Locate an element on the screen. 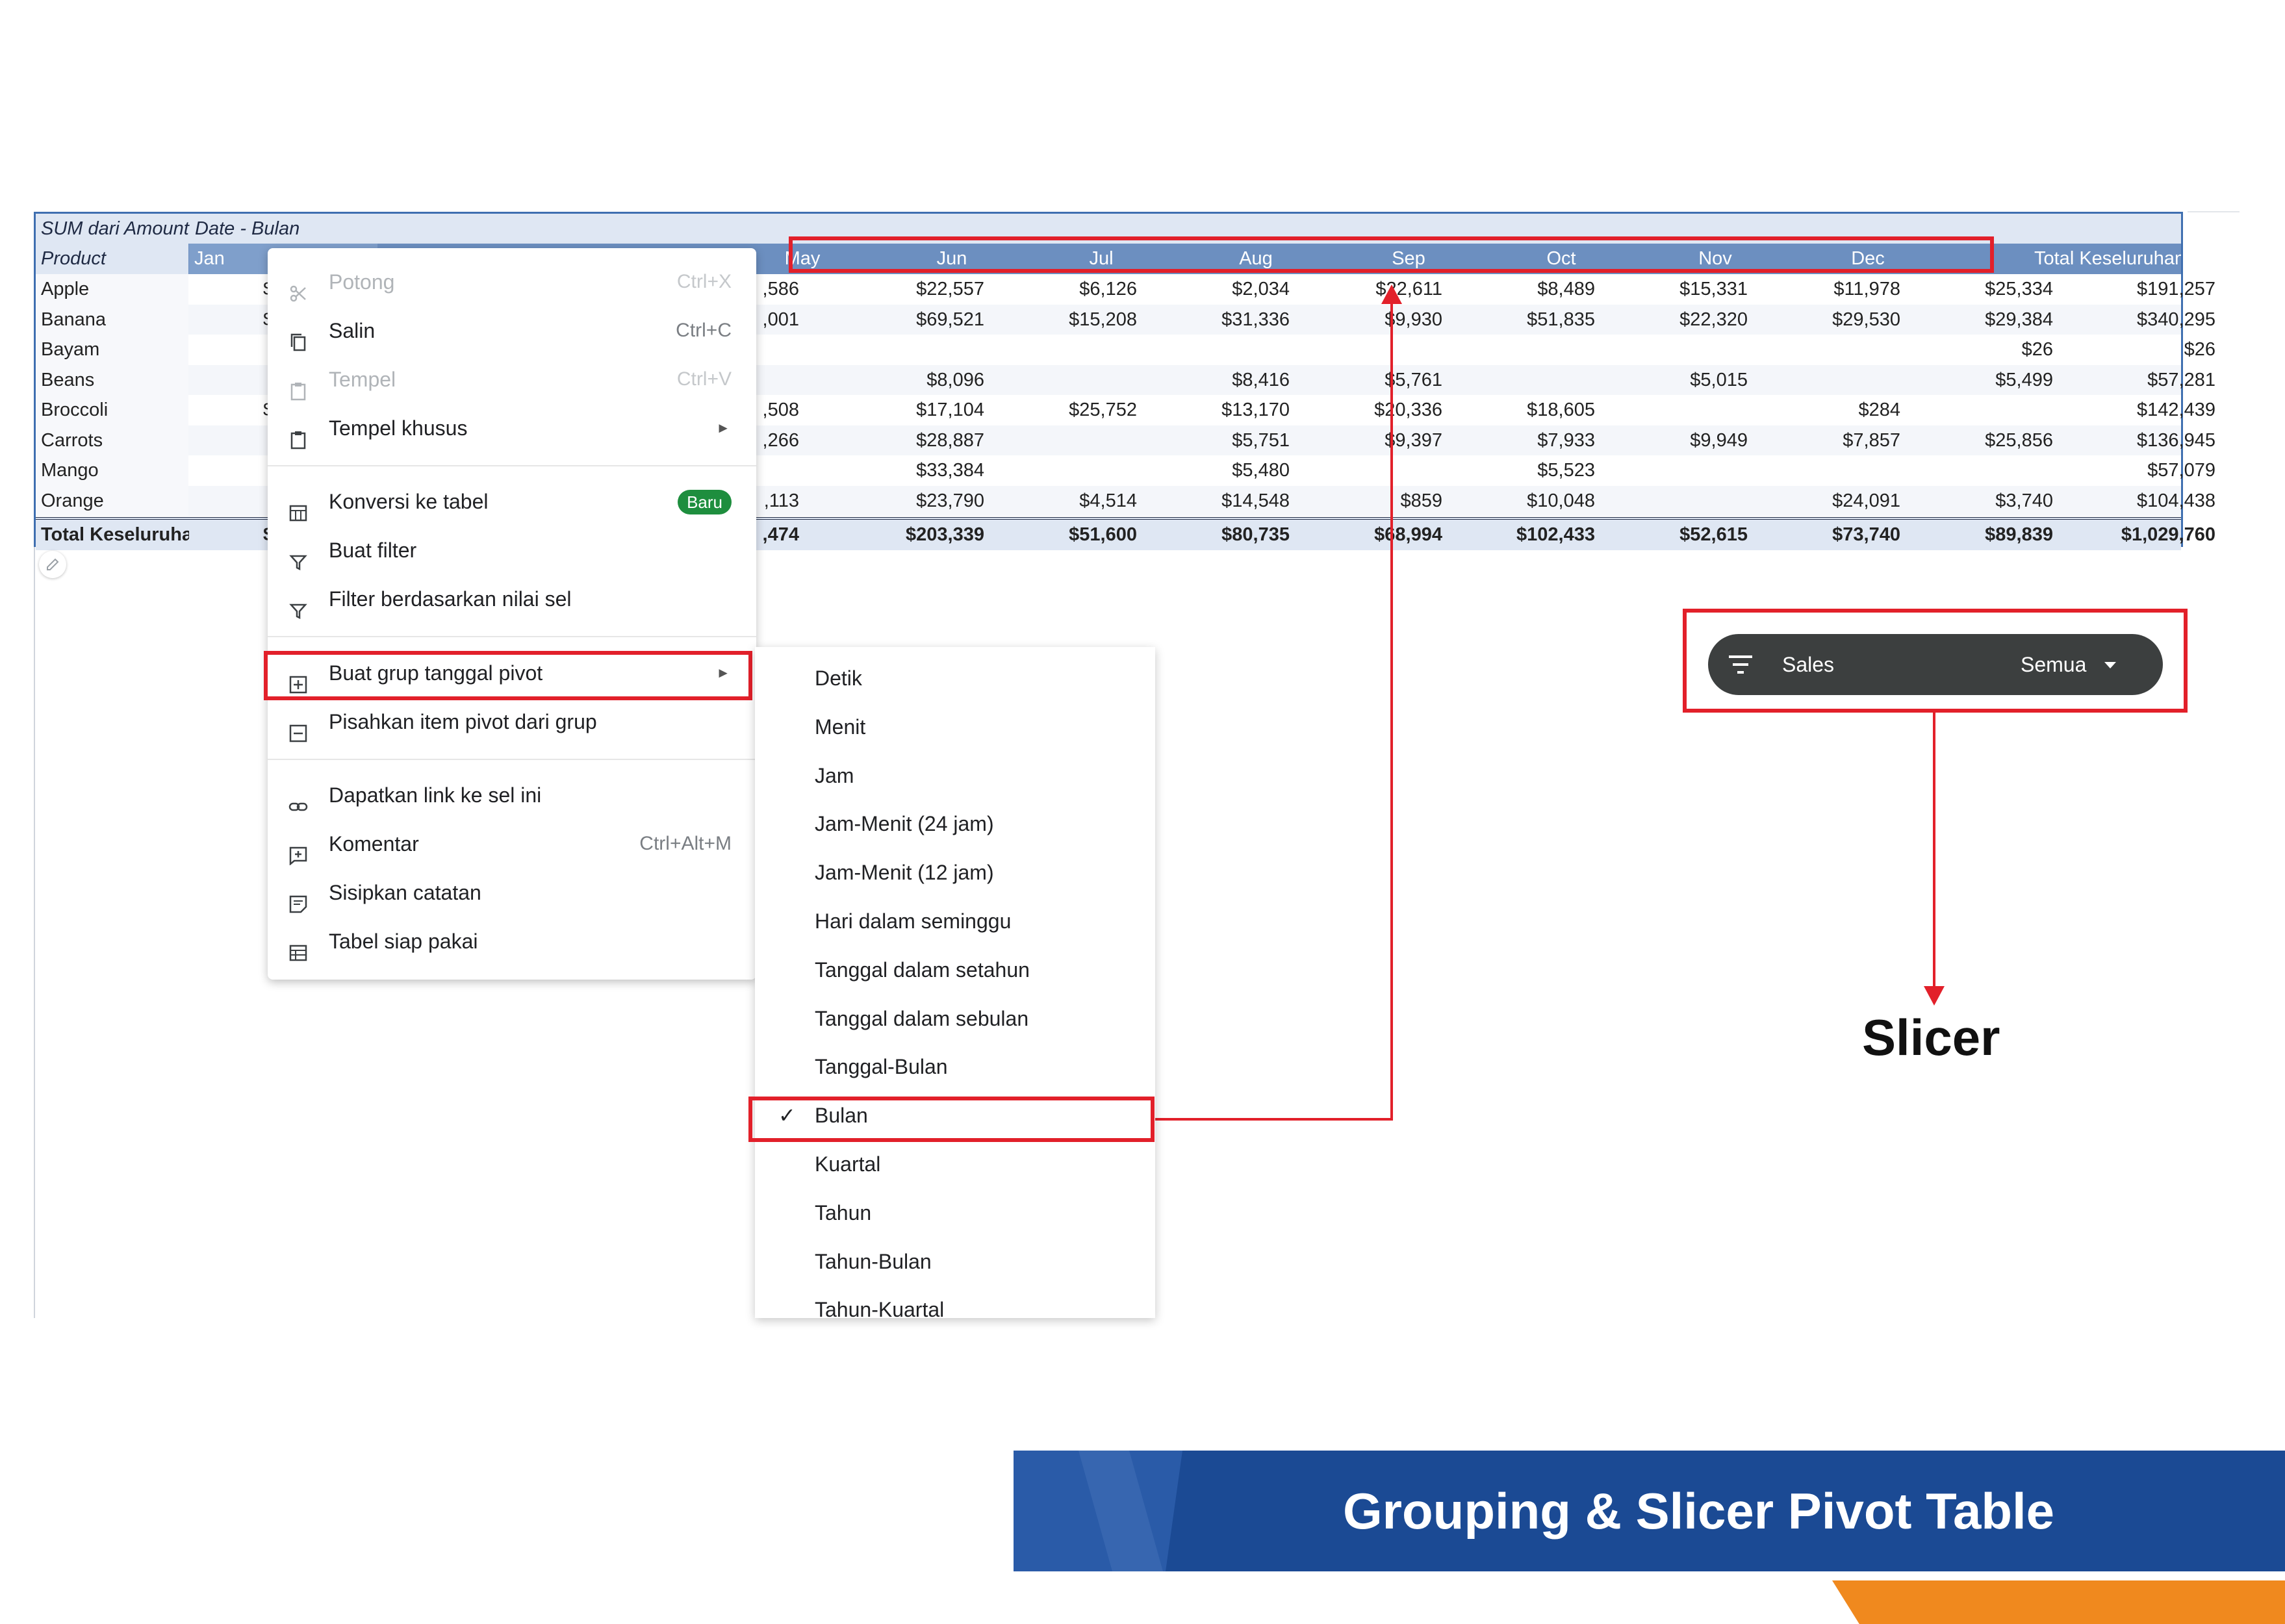 The image size is (2285, 1624). month-cell-sep: $5,523 is located at coordinates (1527, 470).